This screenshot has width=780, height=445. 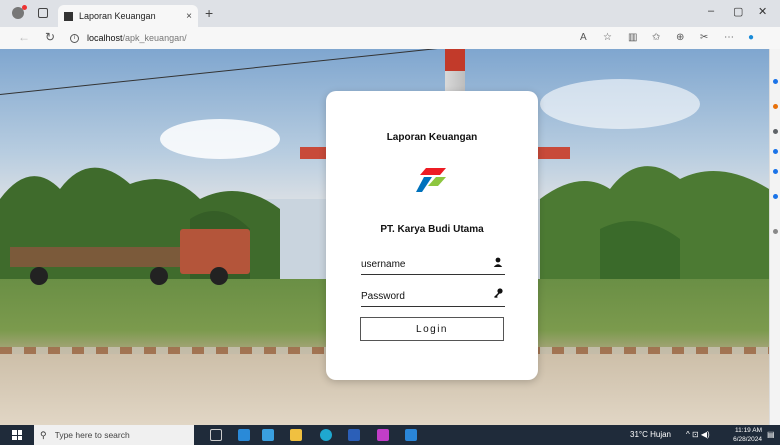 What do you see at coordinates (432, 137) in the screenshot?
I see `login-title: Laporan Keuangan` at bounding box center [432, 137].